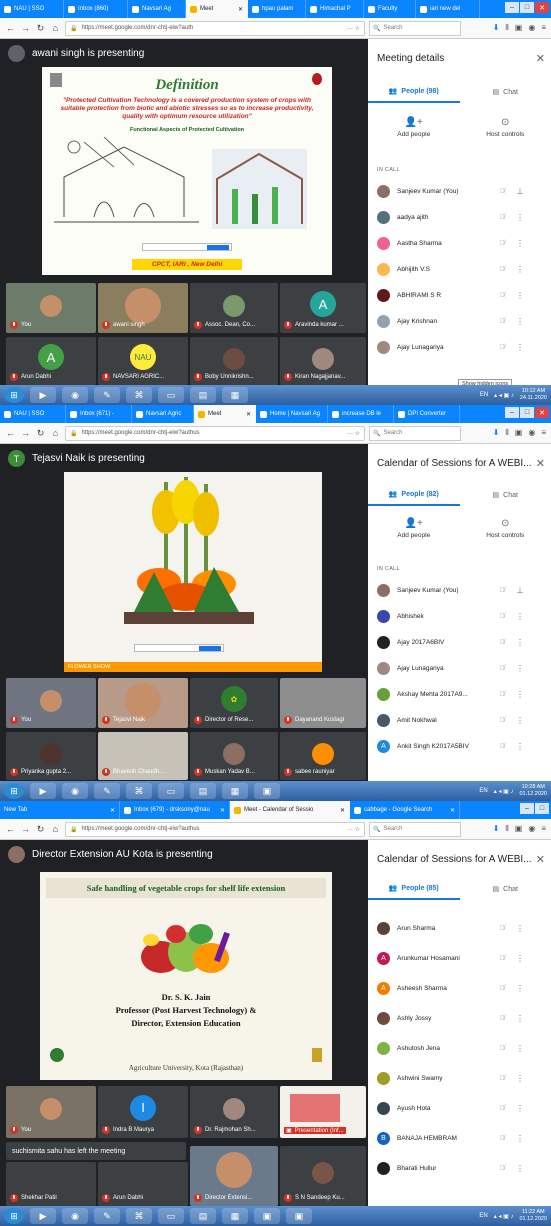 Image resolution: width=551 pixels, height=1226 pixels. I want to click on browser-tab: Inbox (671) -, so click(99, 414).